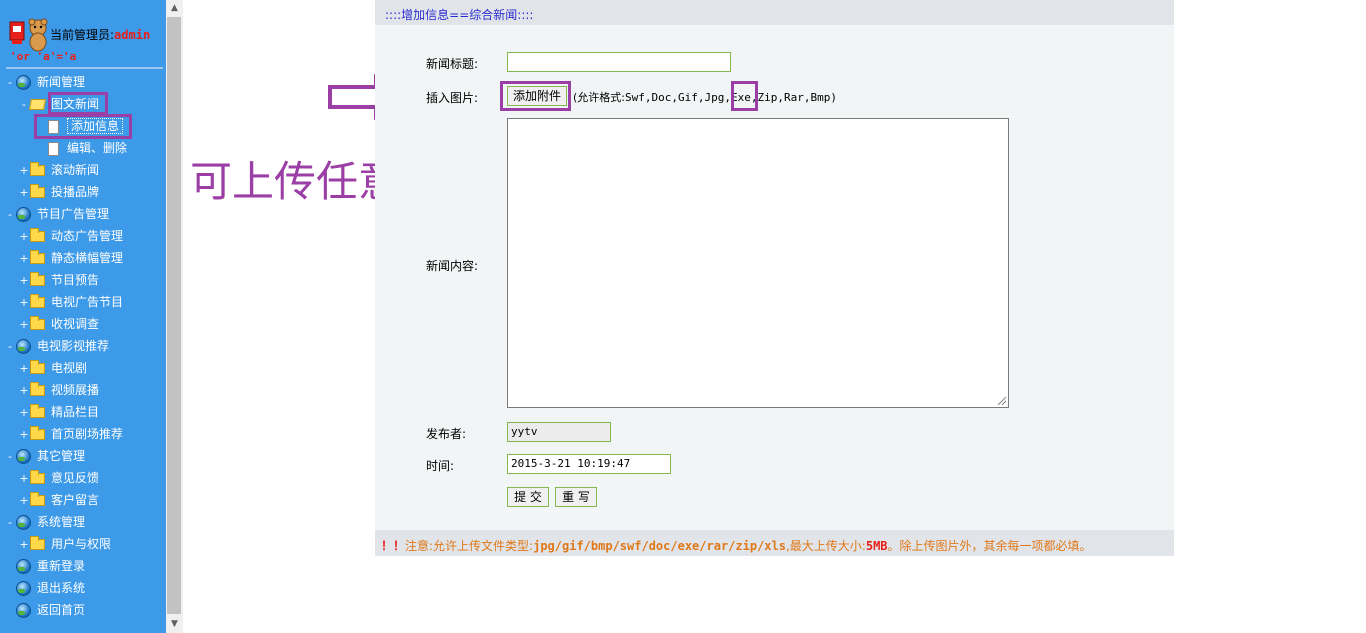 This screenshot has height=633, width=1366. I want to click on sidebar-item-label: 返回首页, so click(61, 610).